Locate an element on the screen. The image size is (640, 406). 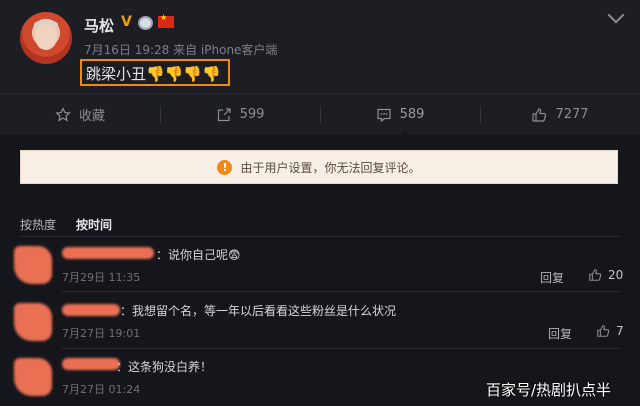
source-watermark: 百家号/热剧扒点半 is located at coordinates (549, 390).